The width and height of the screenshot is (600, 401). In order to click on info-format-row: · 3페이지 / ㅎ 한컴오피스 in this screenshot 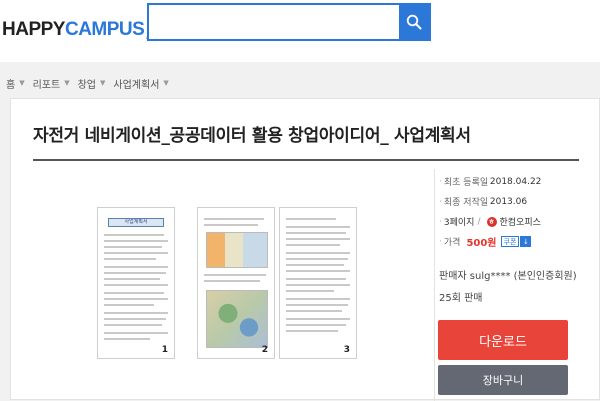, I will do `click(490, 222)`.